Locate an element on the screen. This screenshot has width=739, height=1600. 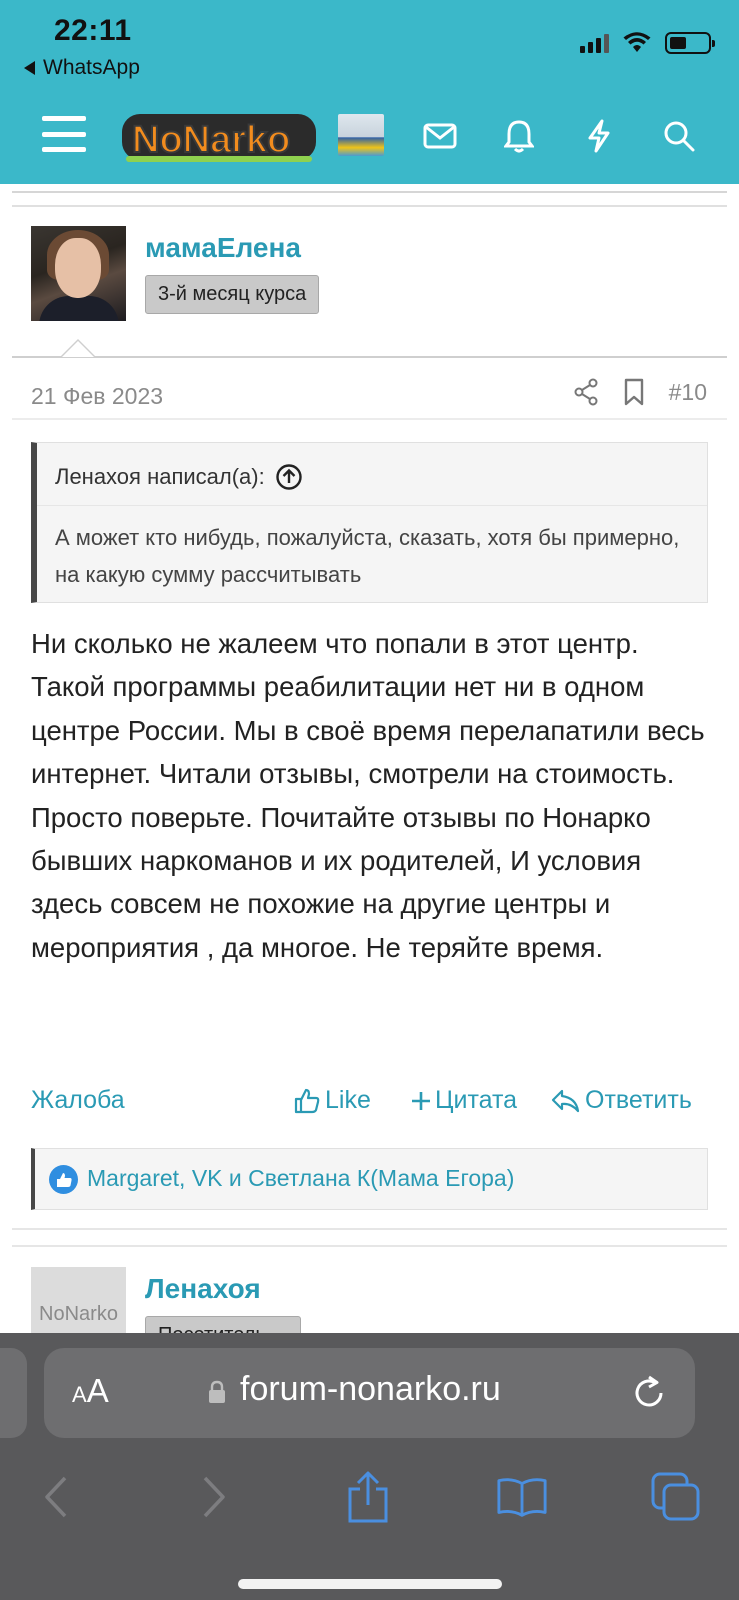
status-time: 22:11 is located at coordinates (93, 30).